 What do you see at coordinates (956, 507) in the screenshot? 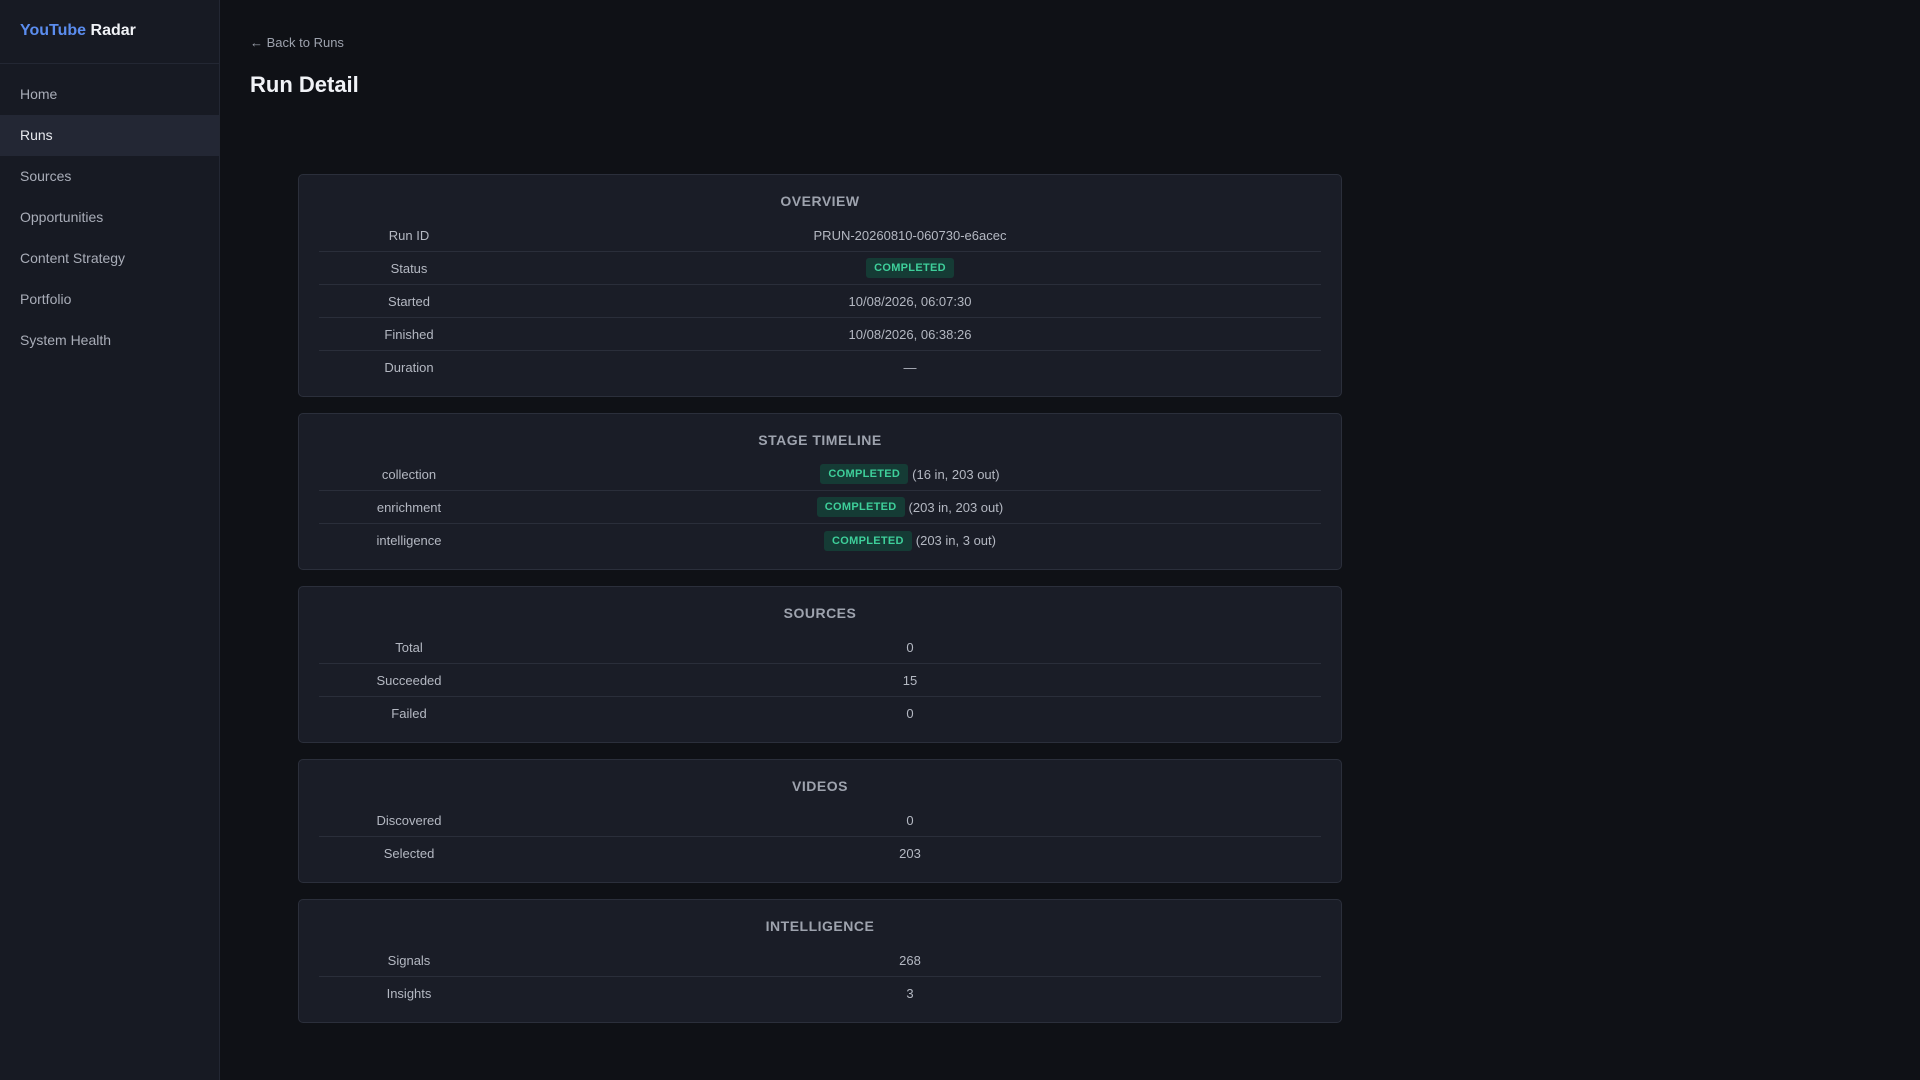
I see `stage-counts: (203 in, 203 out)` at bounding box center [956, 507].